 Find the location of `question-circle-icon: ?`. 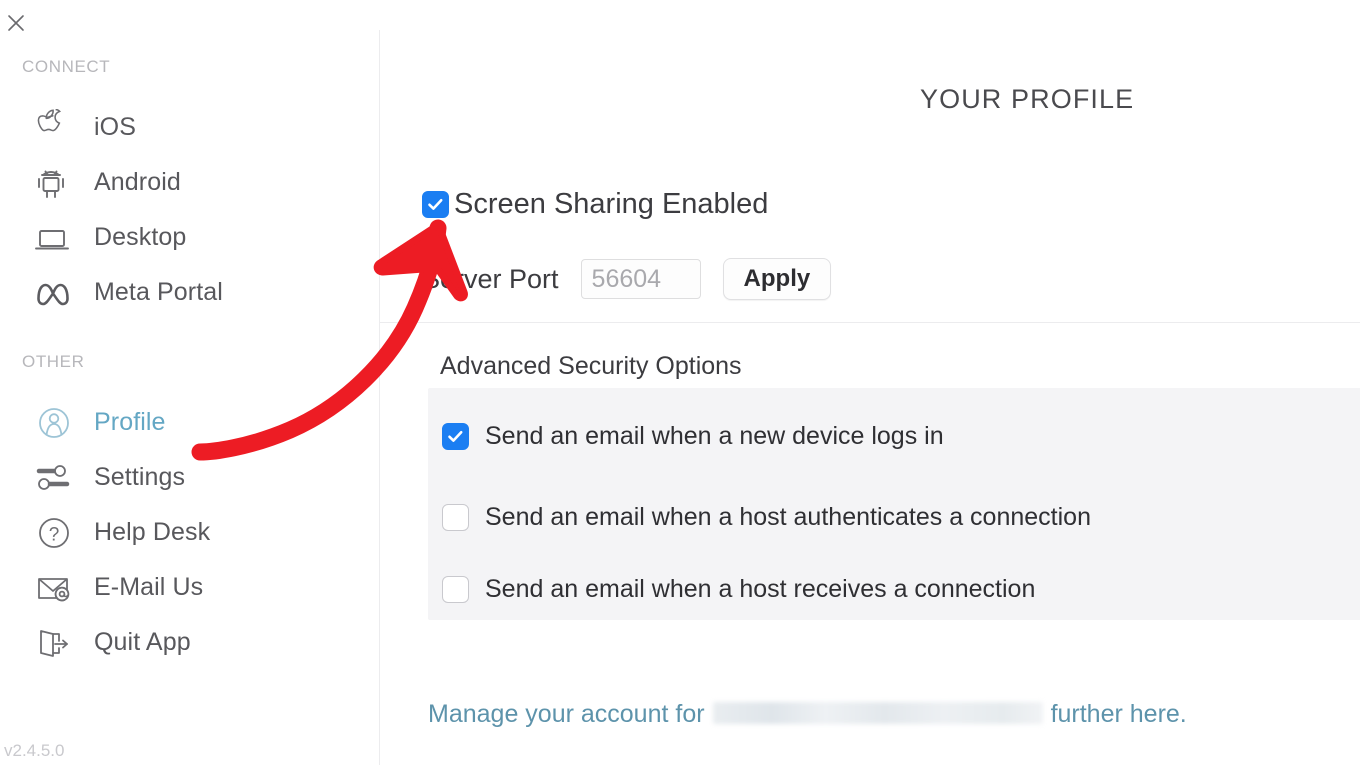

question-circle-icon: ? is located at coordinates (56, 533).